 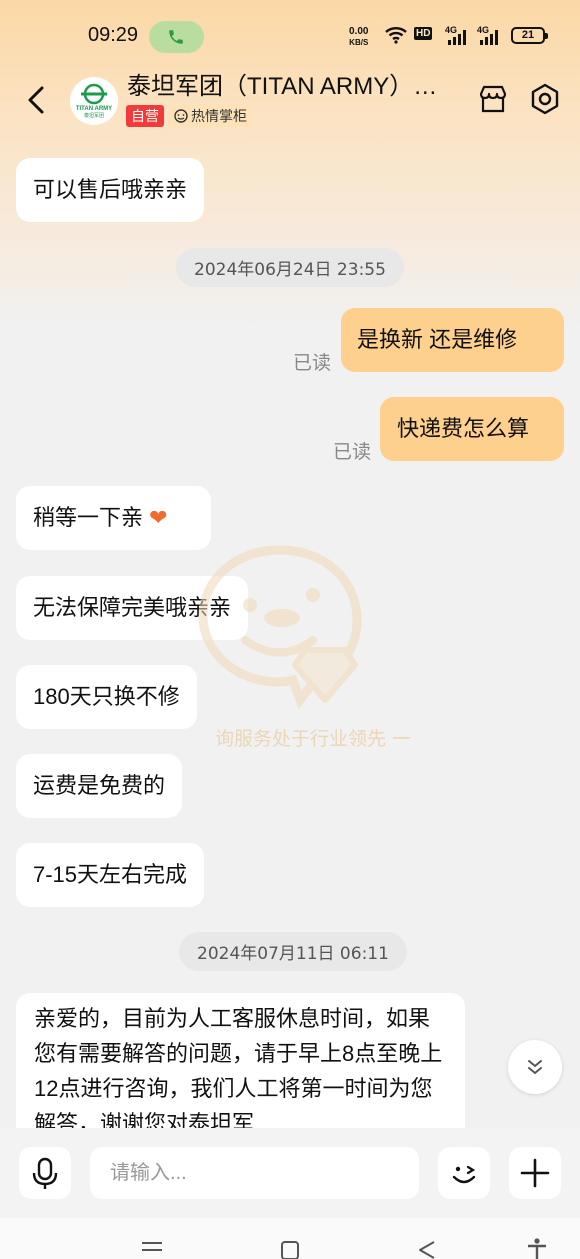 What do you see at coordinates (106, 697) in the screenshot?
I see `message-bubble: 180天只换不修` at bounding box center [106, 697].